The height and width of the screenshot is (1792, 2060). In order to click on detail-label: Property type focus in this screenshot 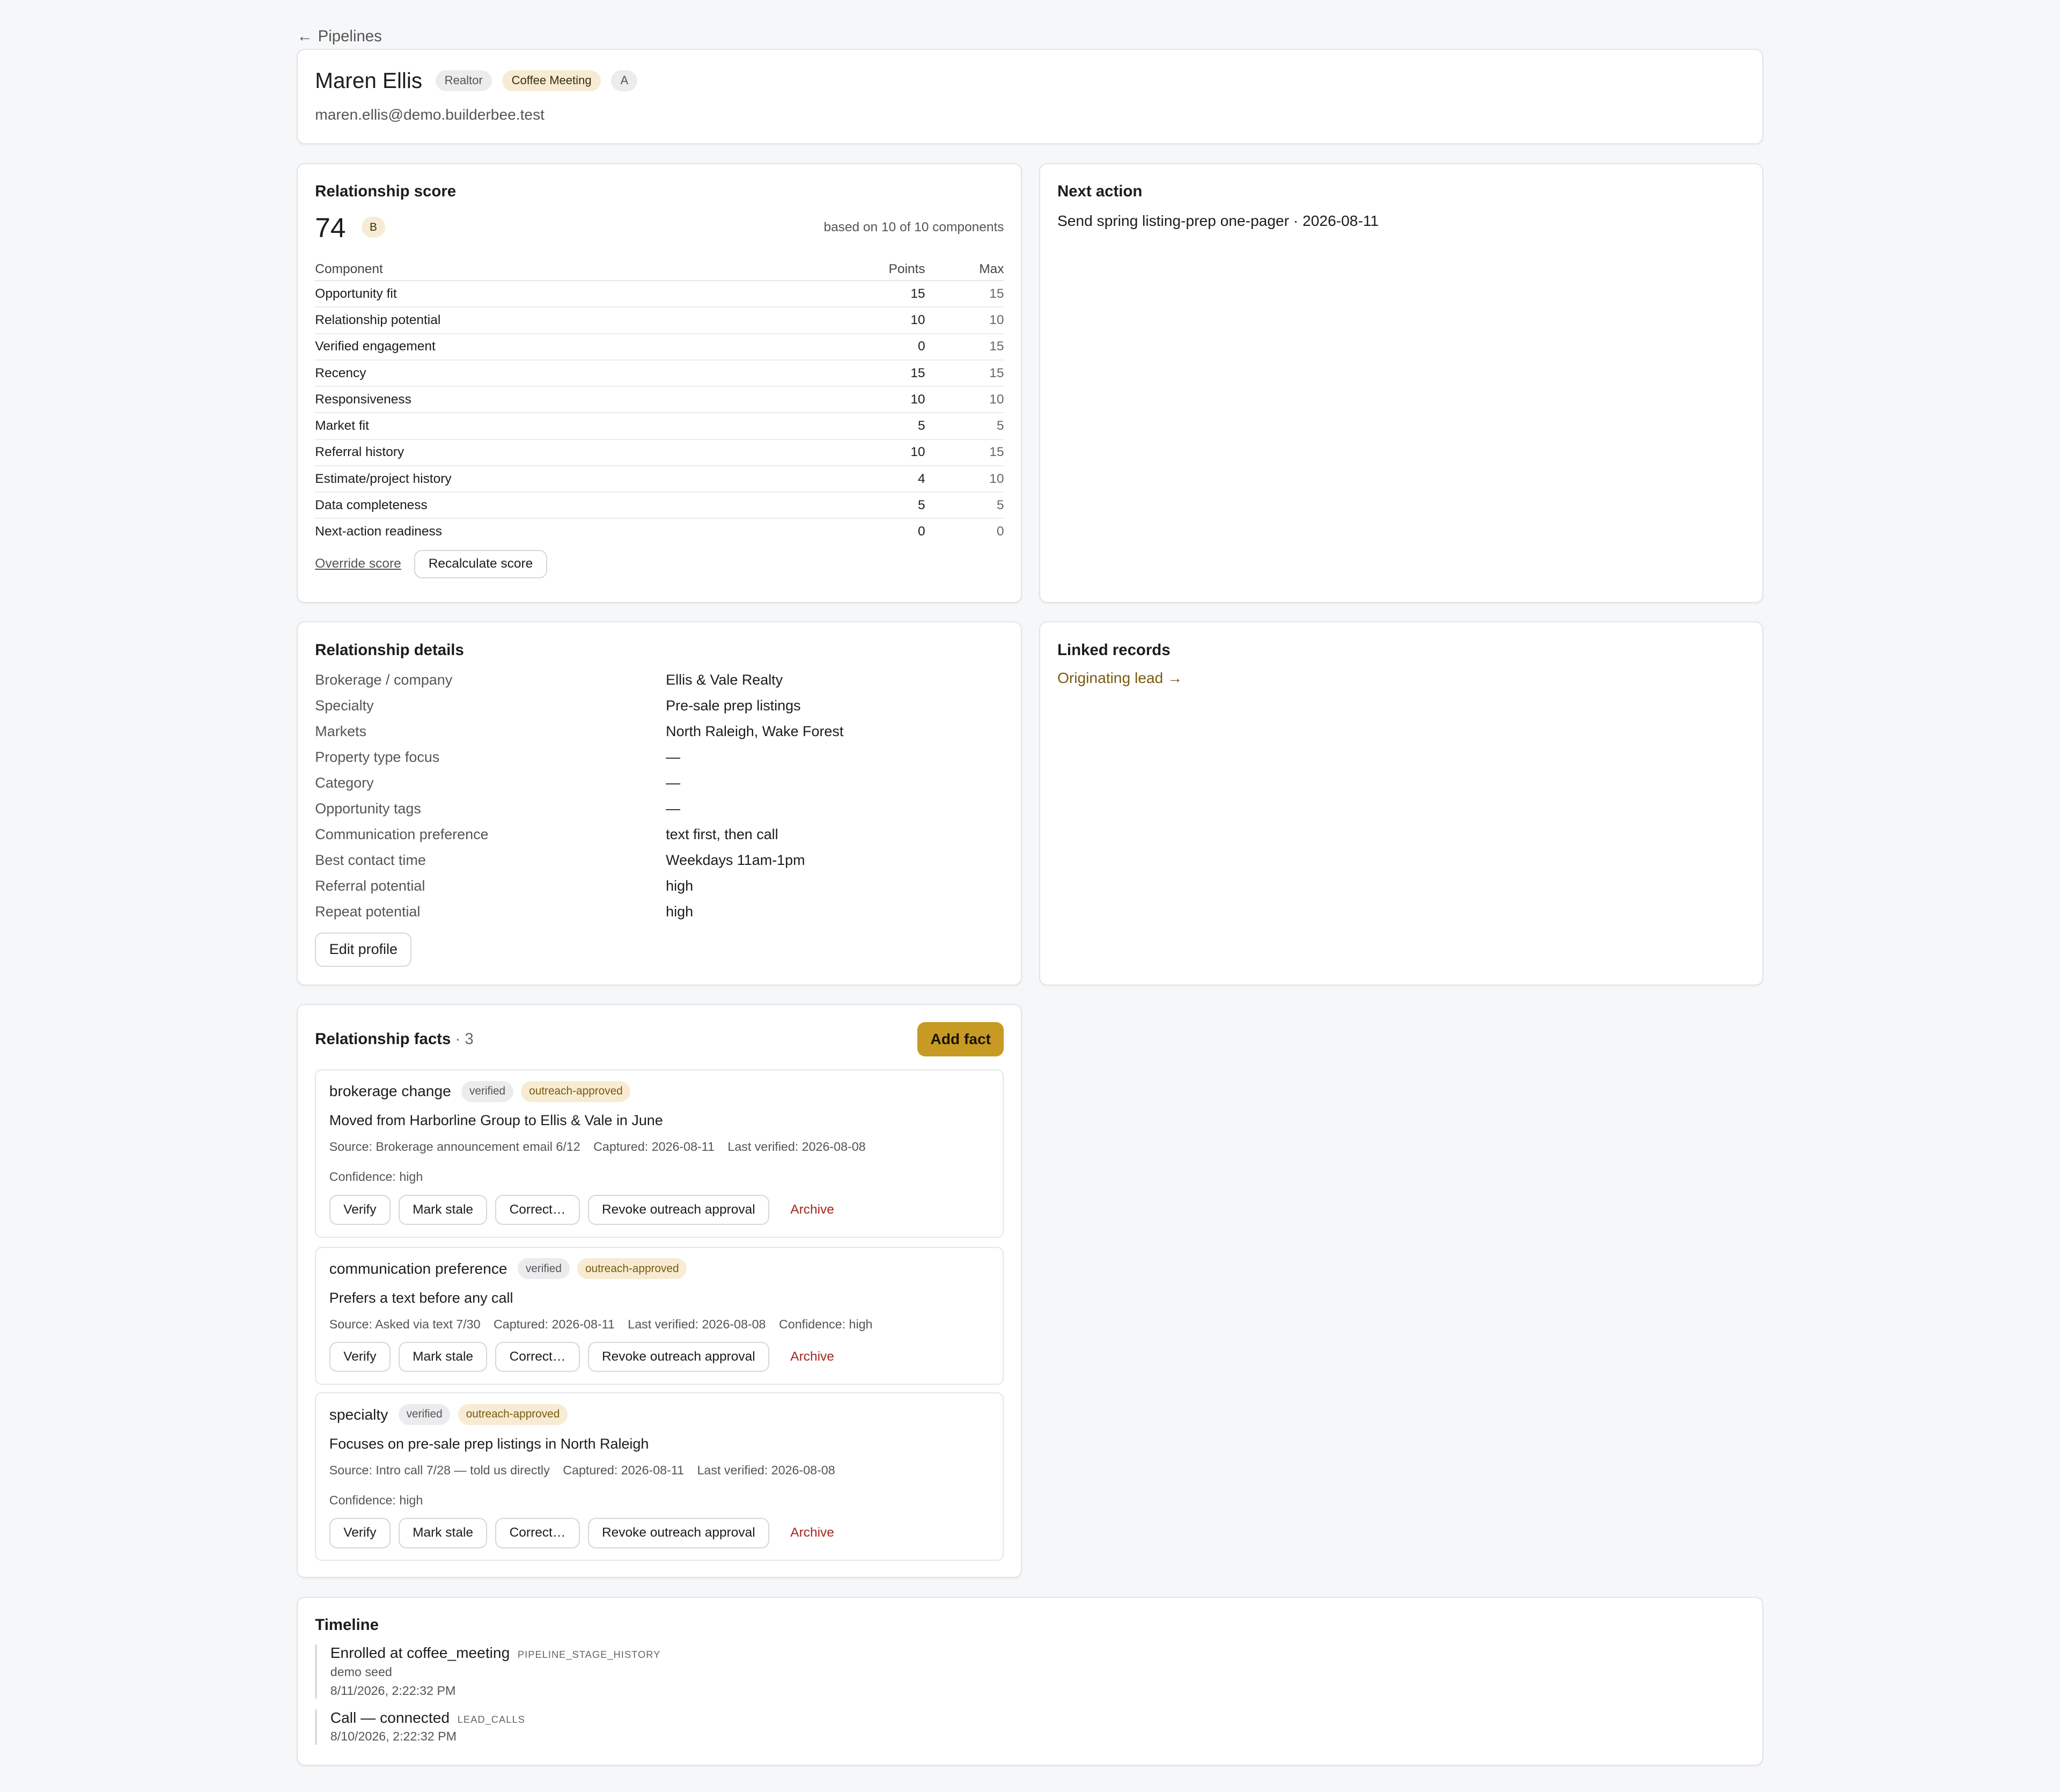, I will do `click(378, 756)`.